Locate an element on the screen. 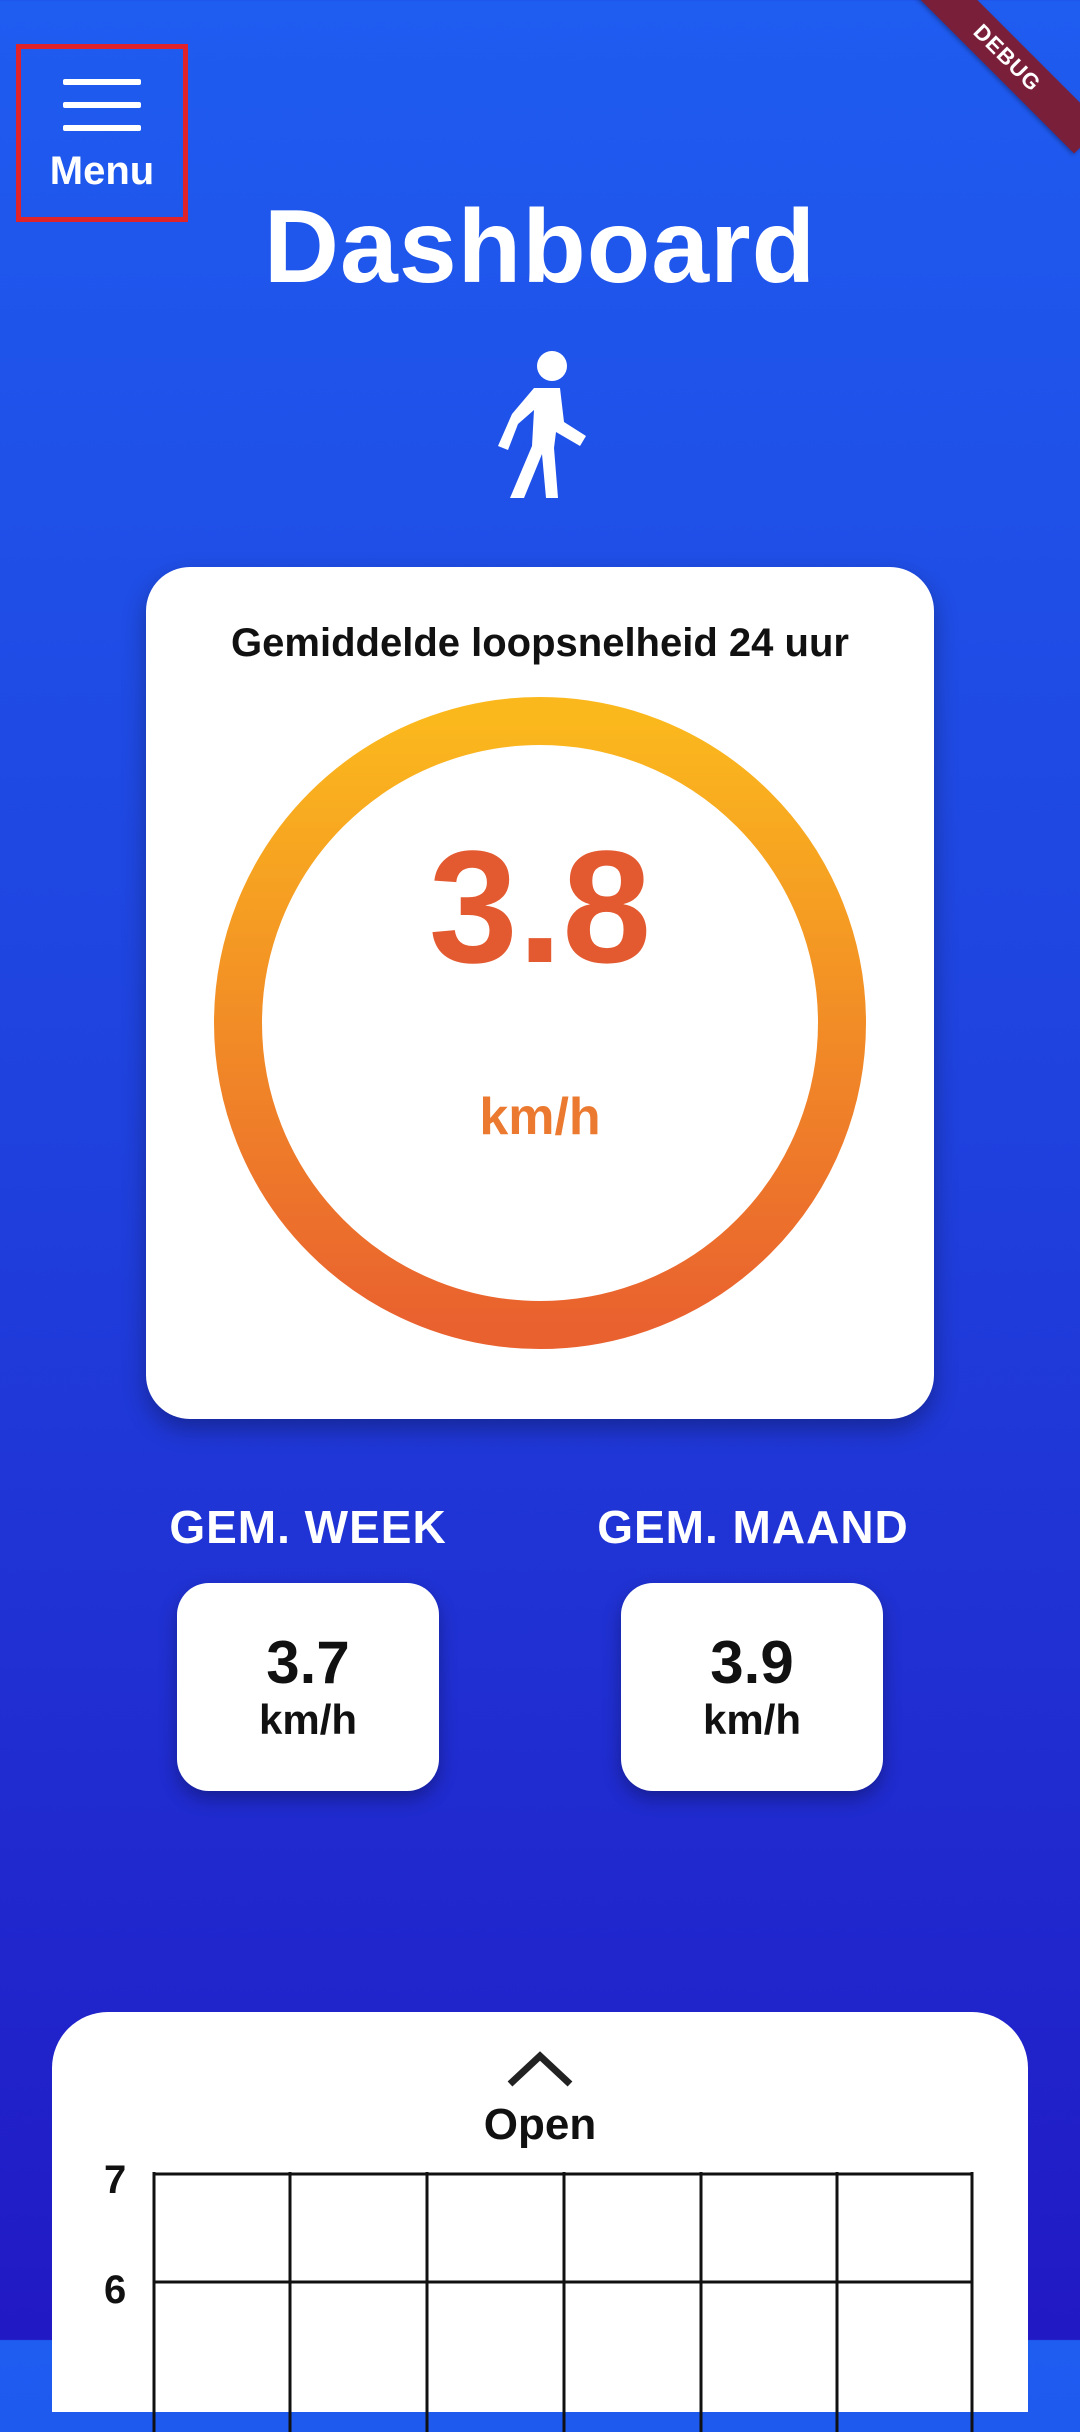  y-axis-tick: 7 is located at coordinates (115, 2180).